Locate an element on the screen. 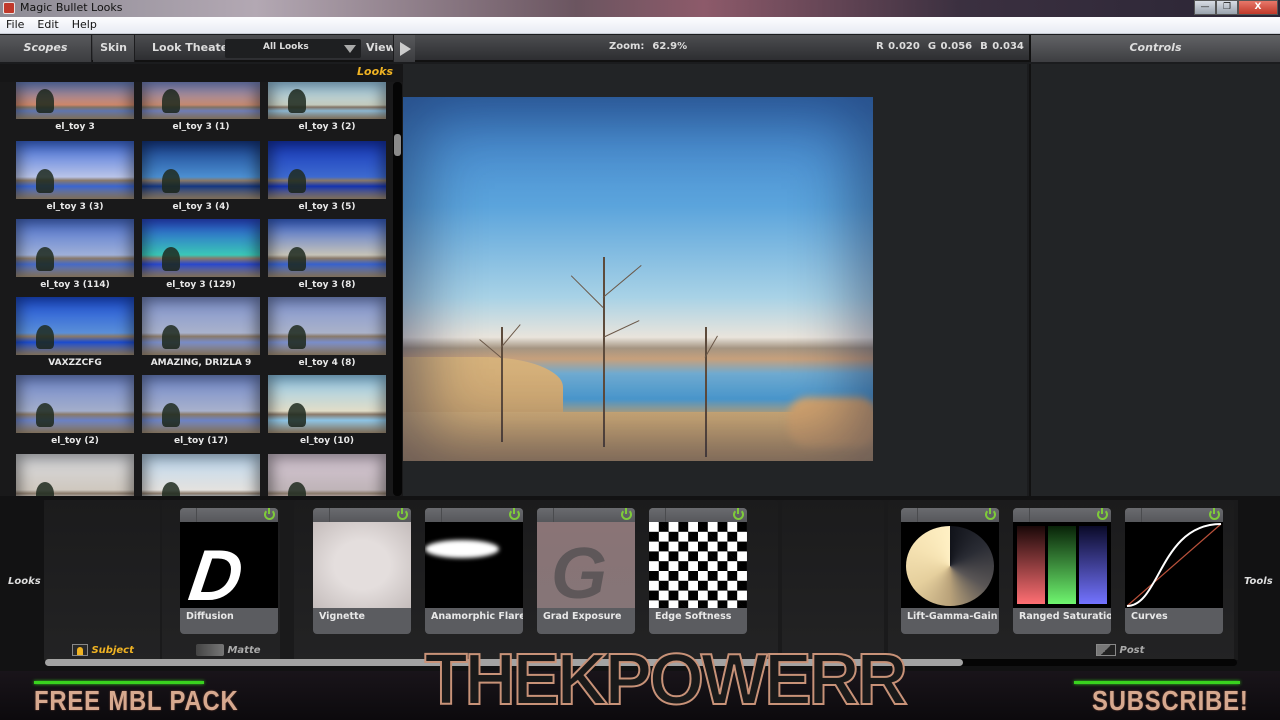 The height and width of the screenshot is (720, 1280). tool-name: Ranged Saturation is located at coordinates (1065, 616).